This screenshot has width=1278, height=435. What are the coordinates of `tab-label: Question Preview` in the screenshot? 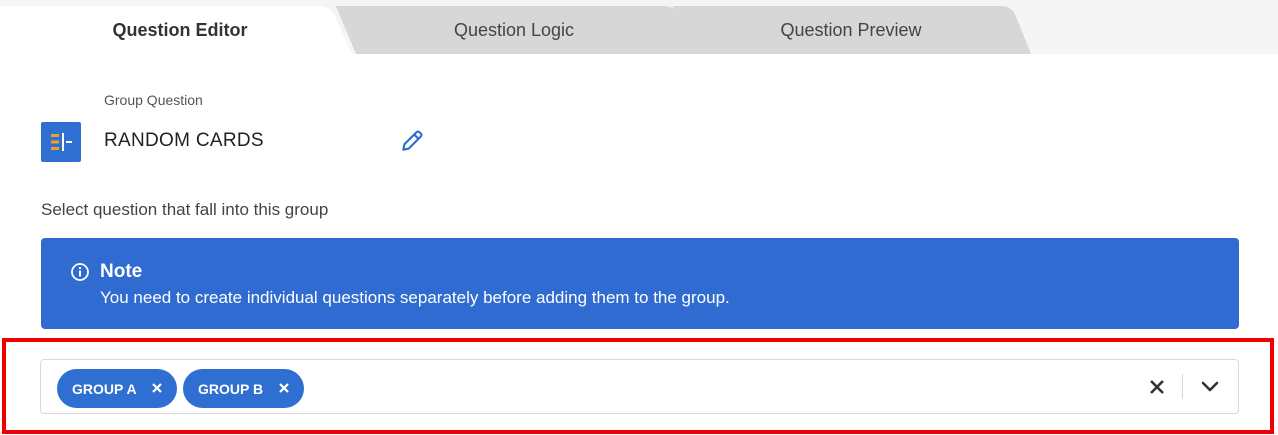 It's located at (851, 29).